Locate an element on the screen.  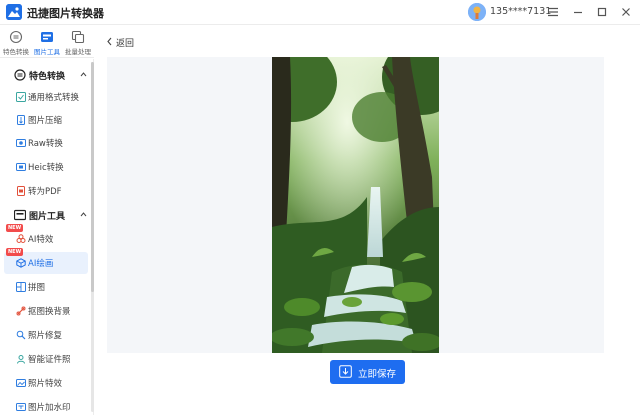
heic-icon is located at coordinates (21, 167).